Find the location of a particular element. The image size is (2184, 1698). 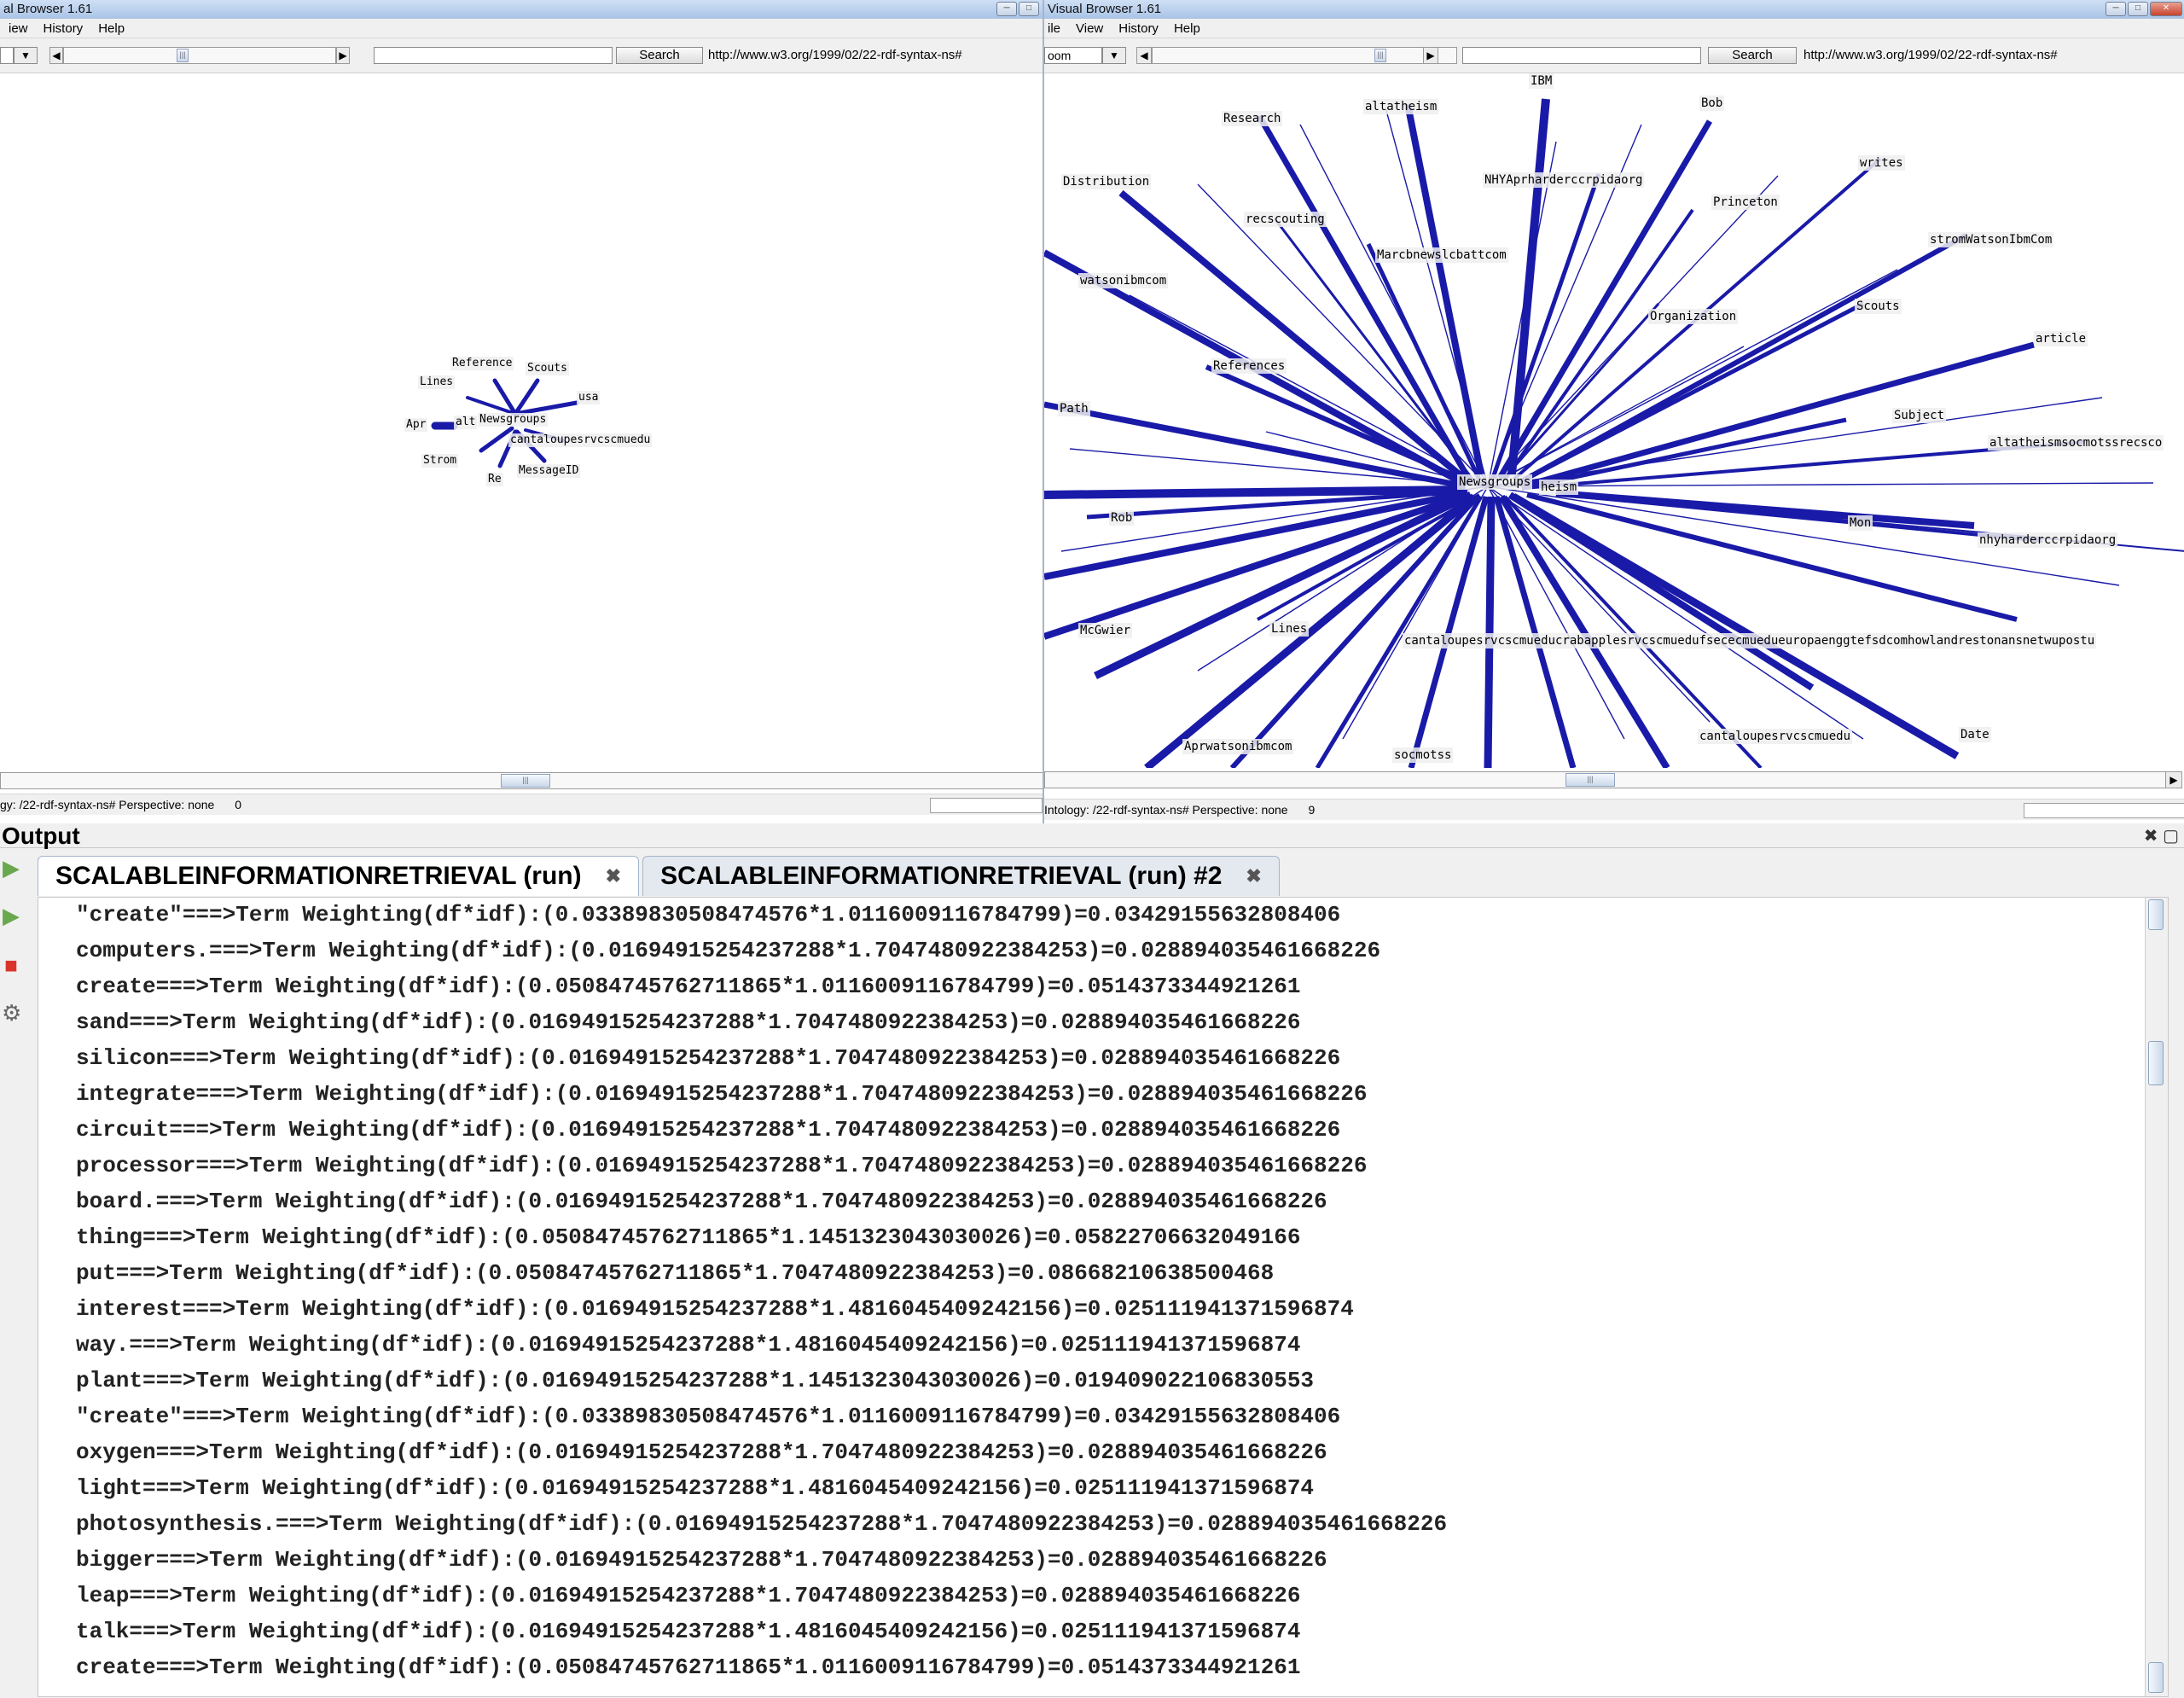

graph-node: Reference is located at coordinates (482, 363).